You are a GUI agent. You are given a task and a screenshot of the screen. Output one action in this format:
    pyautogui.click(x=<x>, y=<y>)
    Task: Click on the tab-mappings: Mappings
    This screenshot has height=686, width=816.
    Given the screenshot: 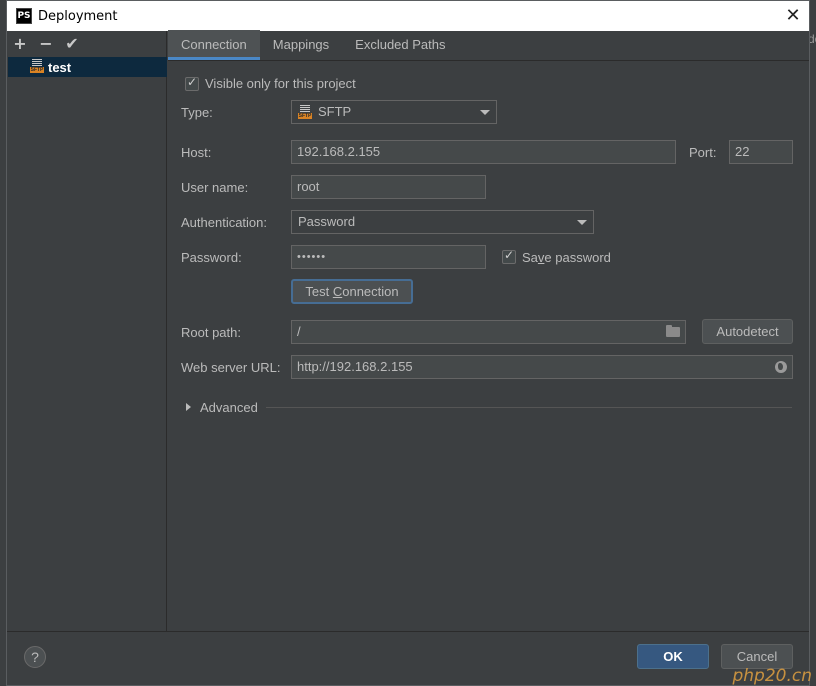 What is the action you would take?
    pyautogui.click(x=301, y=45)
    